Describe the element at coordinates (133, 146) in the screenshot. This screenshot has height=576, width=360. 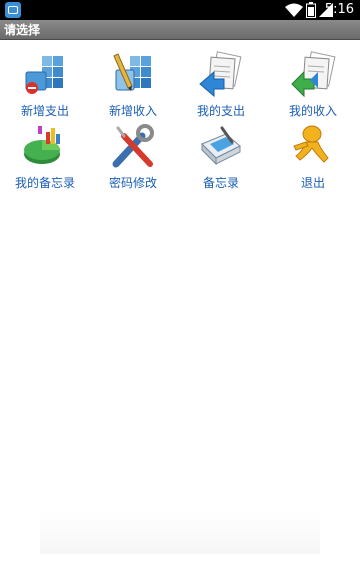
I see `password-change-icon` at that location.